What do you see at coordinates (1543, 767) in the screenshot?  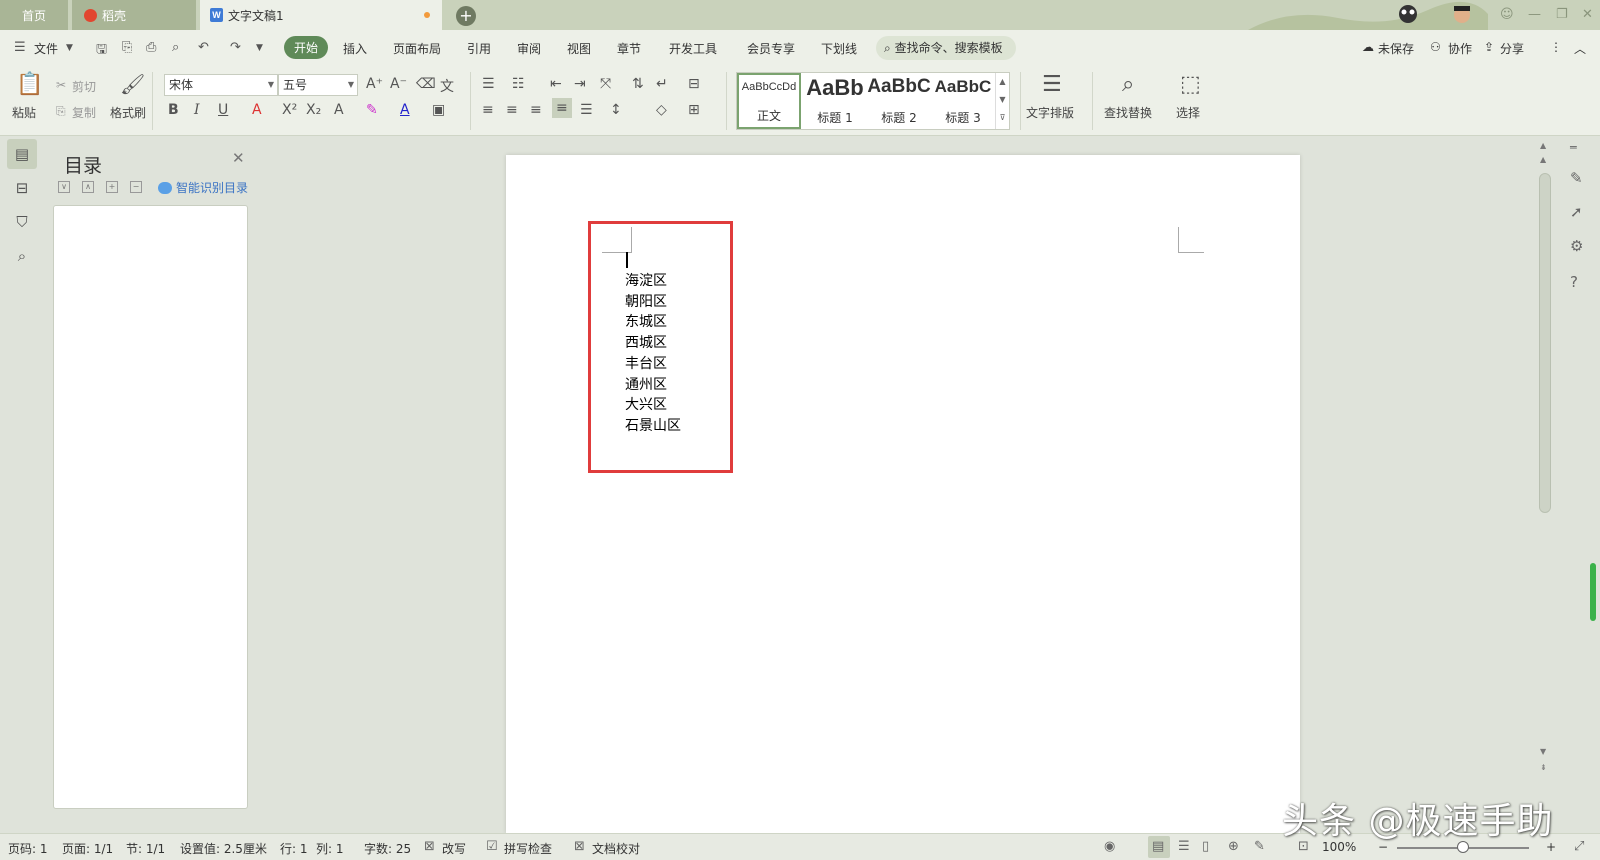 I see `scroll-page-down-icon: ⇟` at bounding box center [1543, 767].